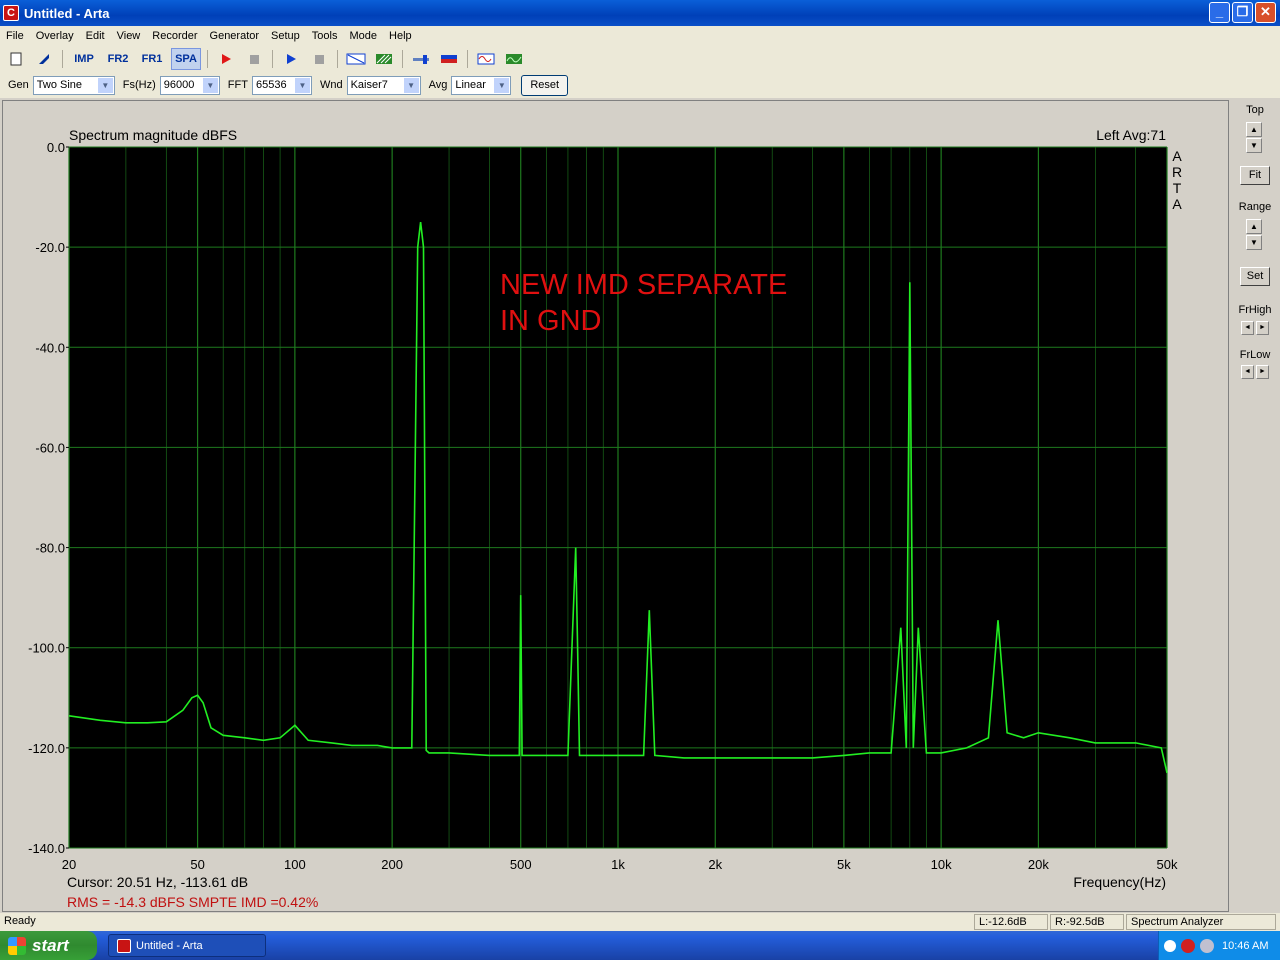  I want to click on fft-size-select: 65536 ▼, so click(281, 85).